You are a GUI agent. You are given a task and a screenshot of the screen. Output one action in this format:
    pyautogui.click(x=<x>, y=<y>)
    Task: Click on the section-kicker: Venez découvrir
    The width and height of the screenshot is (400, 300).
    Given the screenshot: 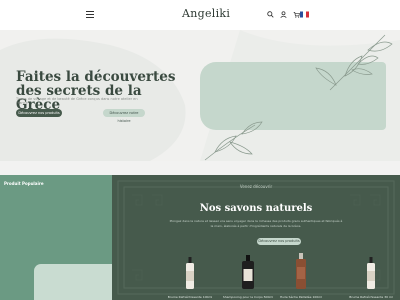 What is the action you would take?
    pyautogui.click(x=256, y=186)
    